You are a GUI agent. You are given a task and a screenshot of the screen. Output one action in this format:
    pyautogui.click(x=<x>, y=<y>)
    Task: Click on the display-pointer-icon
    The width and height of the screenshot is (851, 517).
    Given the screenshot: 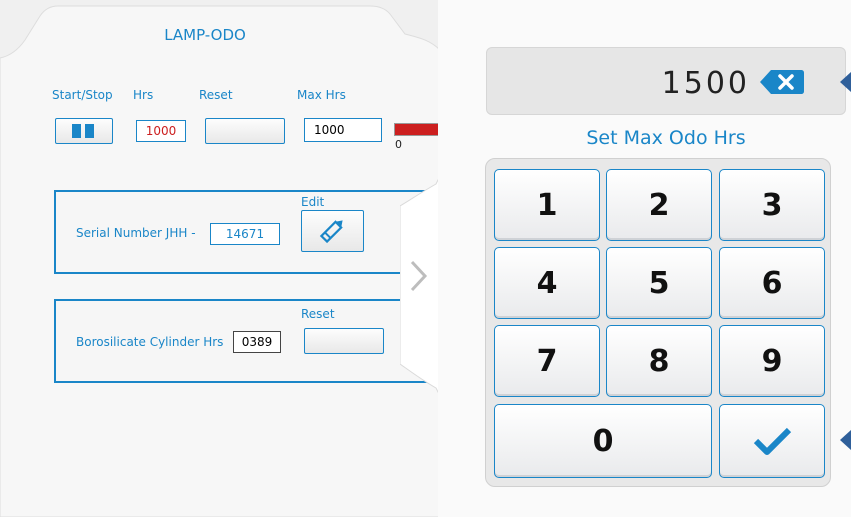 What is the action you would take?
    pyautogui.click(x=845, y=82)
    